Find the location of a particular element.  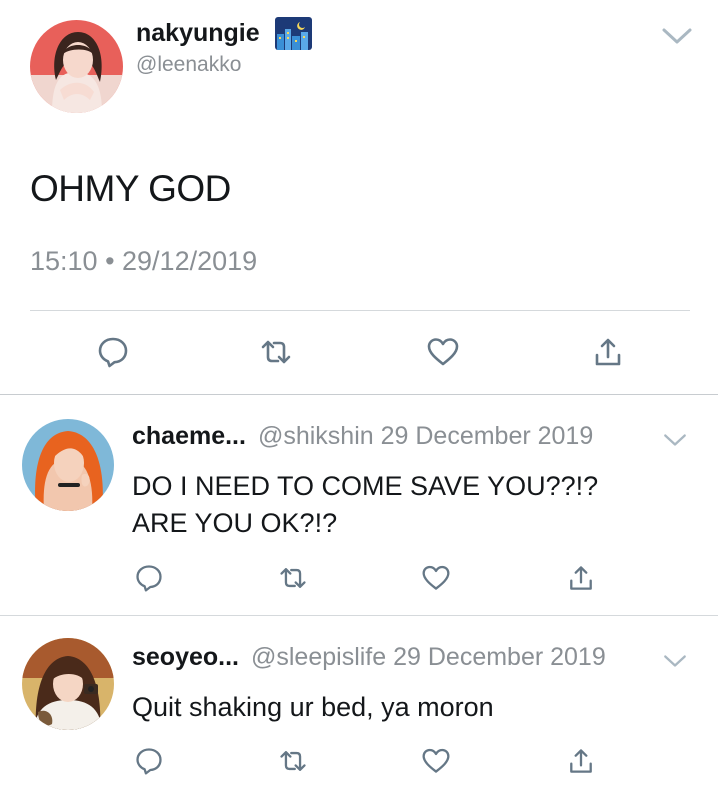

night-city-emoji-icon is located at coordinates (293, 33).